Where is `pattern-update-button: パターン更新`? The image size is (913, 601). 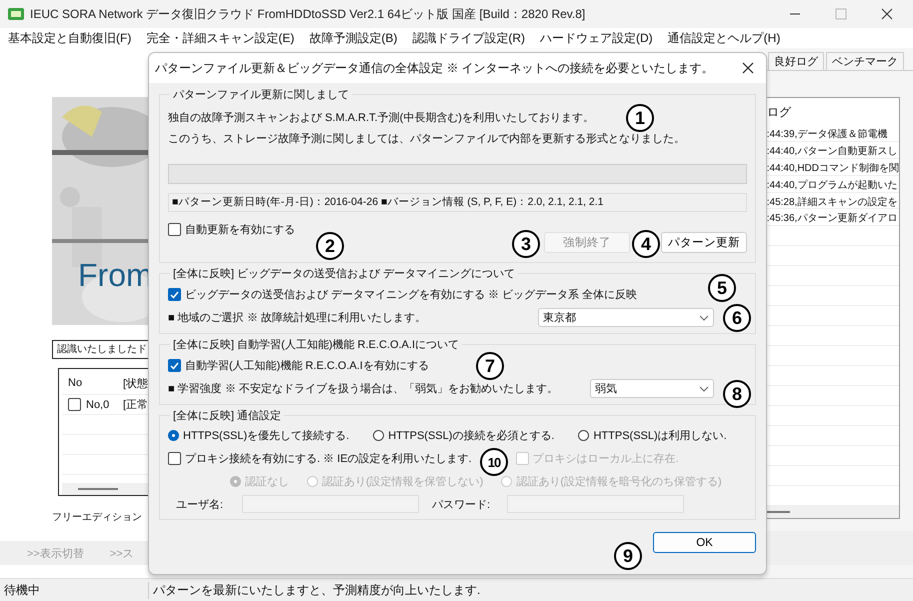 pattern-update-button: パターン更新 is located at coordinates (704, 242).